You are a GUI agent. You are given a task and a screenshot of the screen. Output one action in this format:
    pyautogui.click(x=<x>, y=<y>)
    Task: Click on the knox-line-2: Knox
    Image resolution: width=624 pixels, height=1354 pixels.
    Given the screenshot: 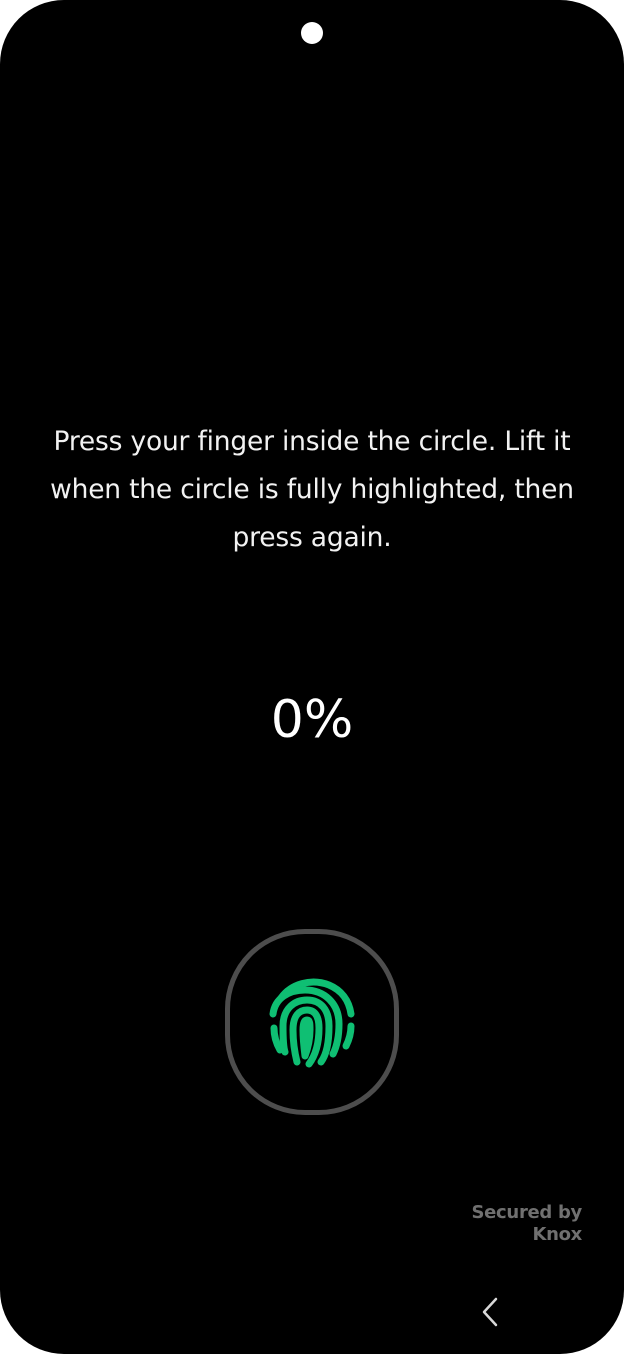 What is the action you would take?
    pyautogui.click(x=557, y=1234)
    